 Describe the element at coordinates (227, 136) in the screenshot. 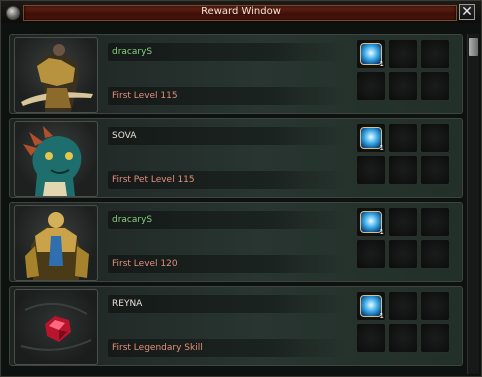

I see `pet-name: SOVA` at that location.